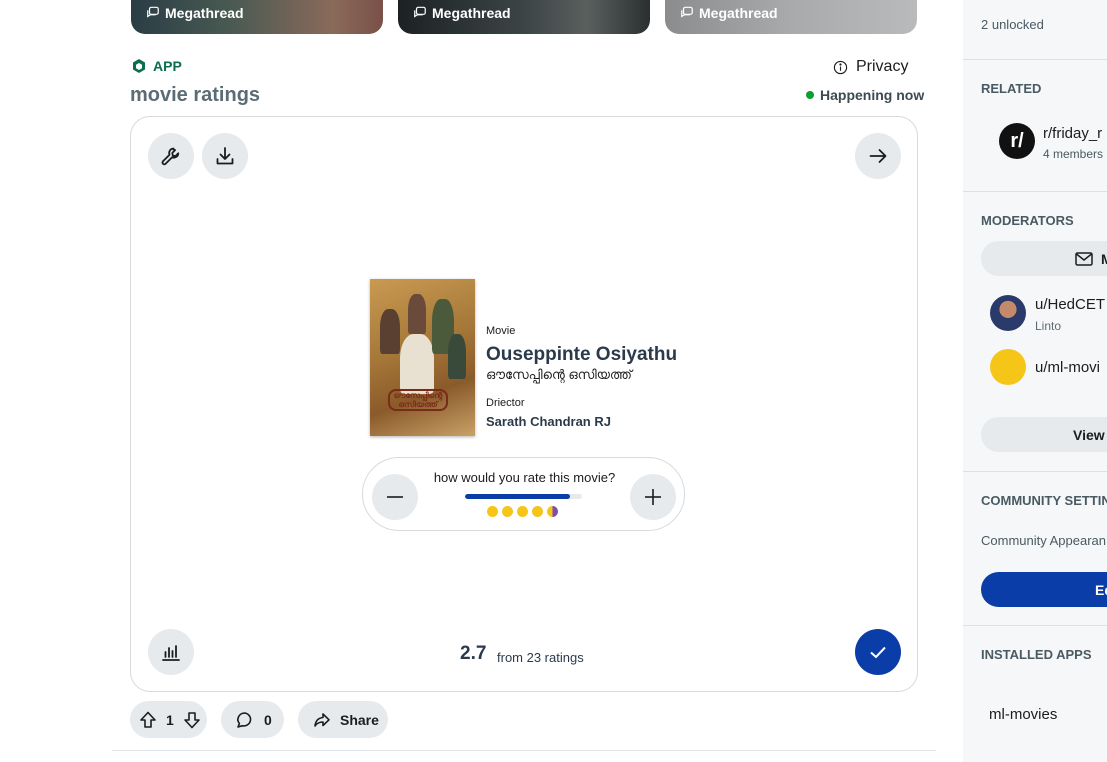  Describe the element at coordinates (395, 497) in the screenshot. I see `minus-icon` at that location.